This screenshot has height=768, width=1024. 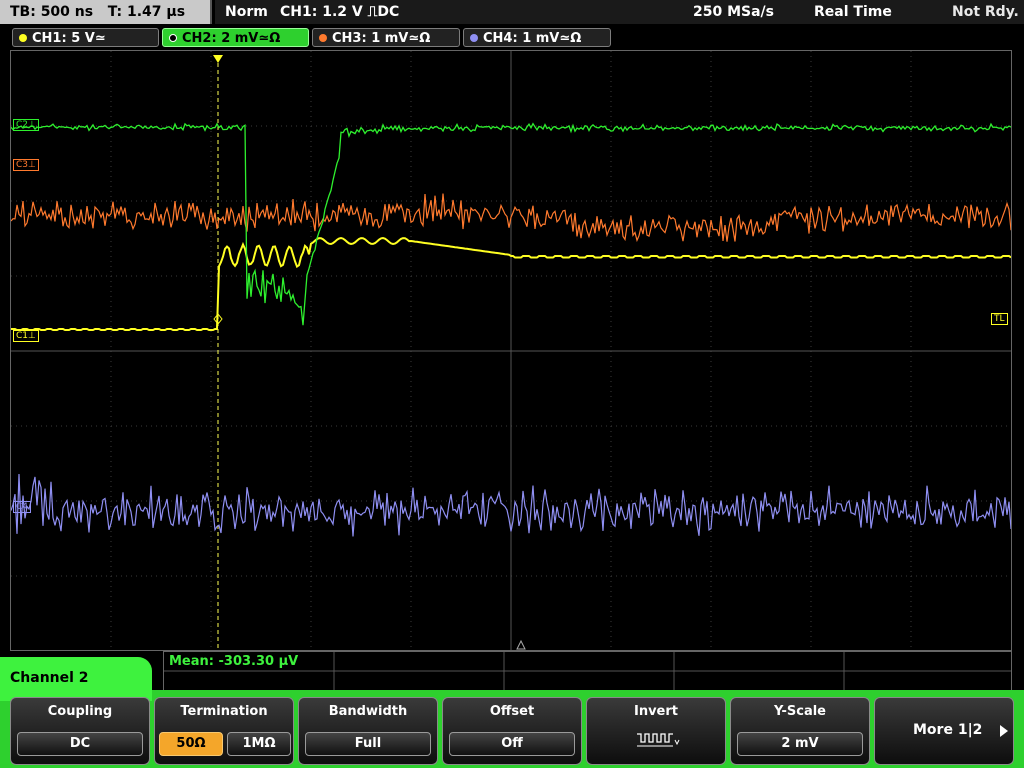 I want to click on tab-ch3: CH3: 1 mV≃Ω, so click(x=386, y=37).